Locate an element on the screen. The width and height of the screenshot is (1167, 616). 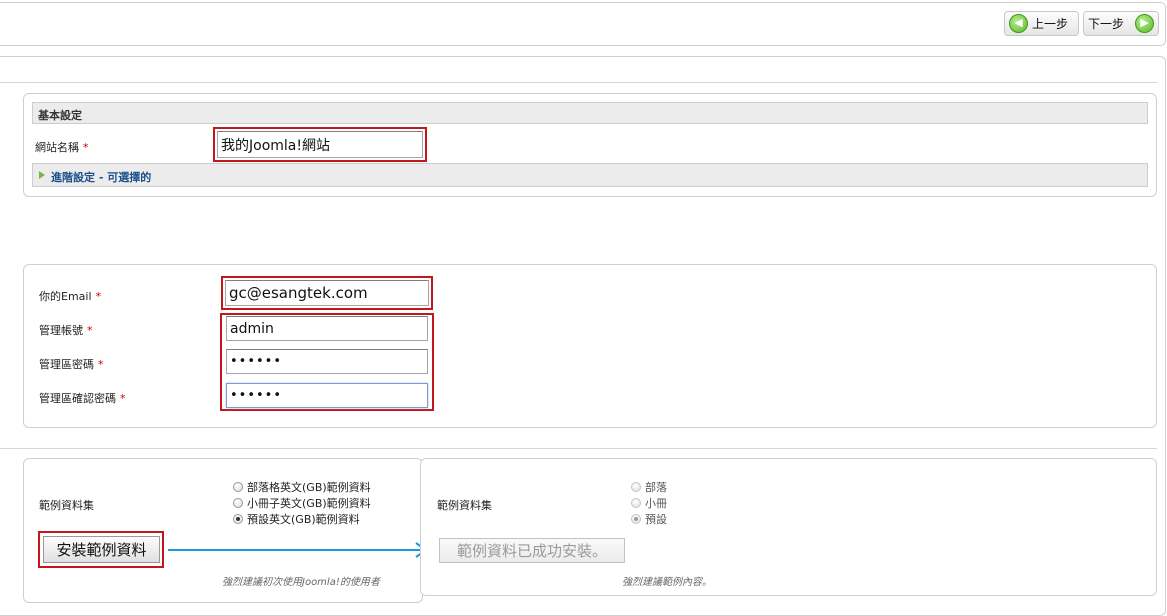
site-name-label: 網站名稱 * is located at coordinates (62, 147).